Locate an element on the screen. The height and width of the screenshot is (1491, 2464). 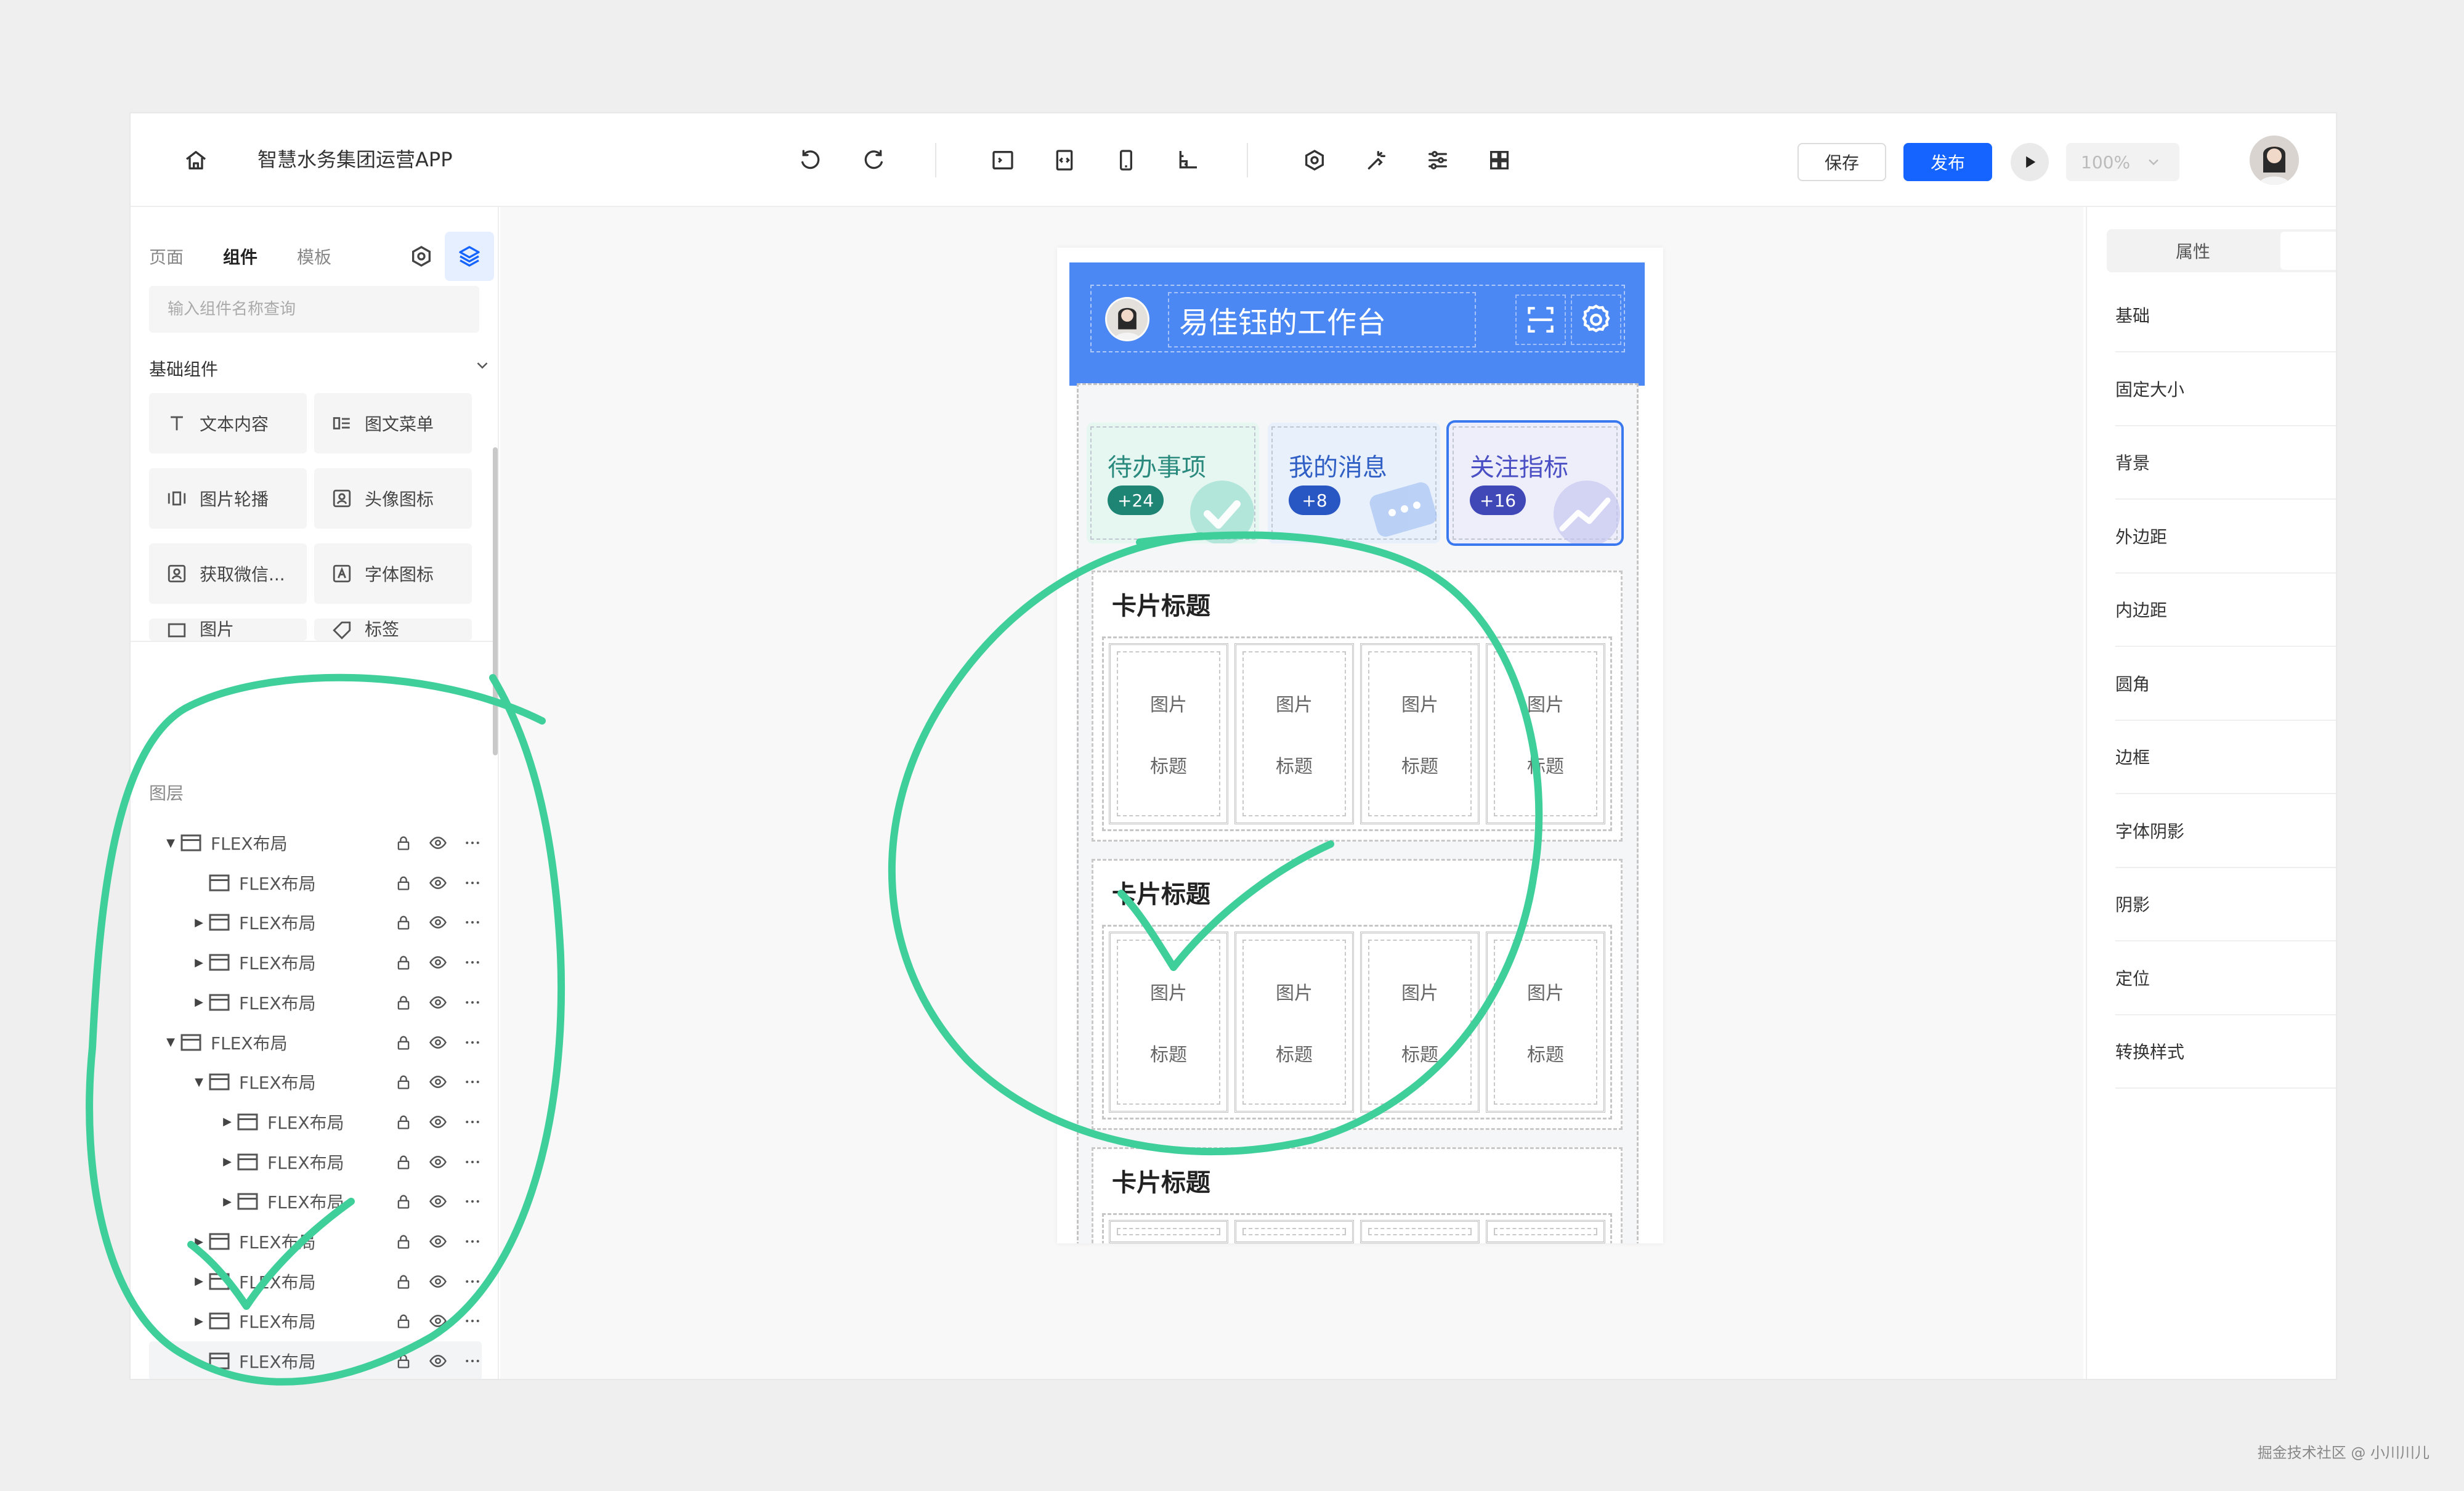
style-section-row: 外边距 is located at coordinates (2225, 537).